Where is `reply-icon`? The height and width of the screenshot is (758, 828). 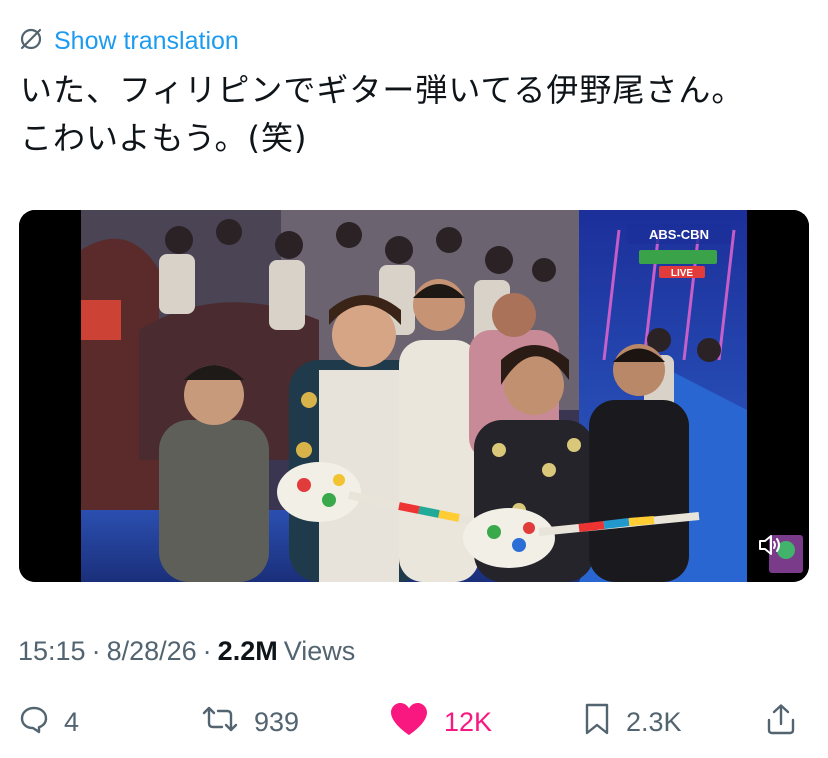 reply-icon is located at coordinates (34, 722).